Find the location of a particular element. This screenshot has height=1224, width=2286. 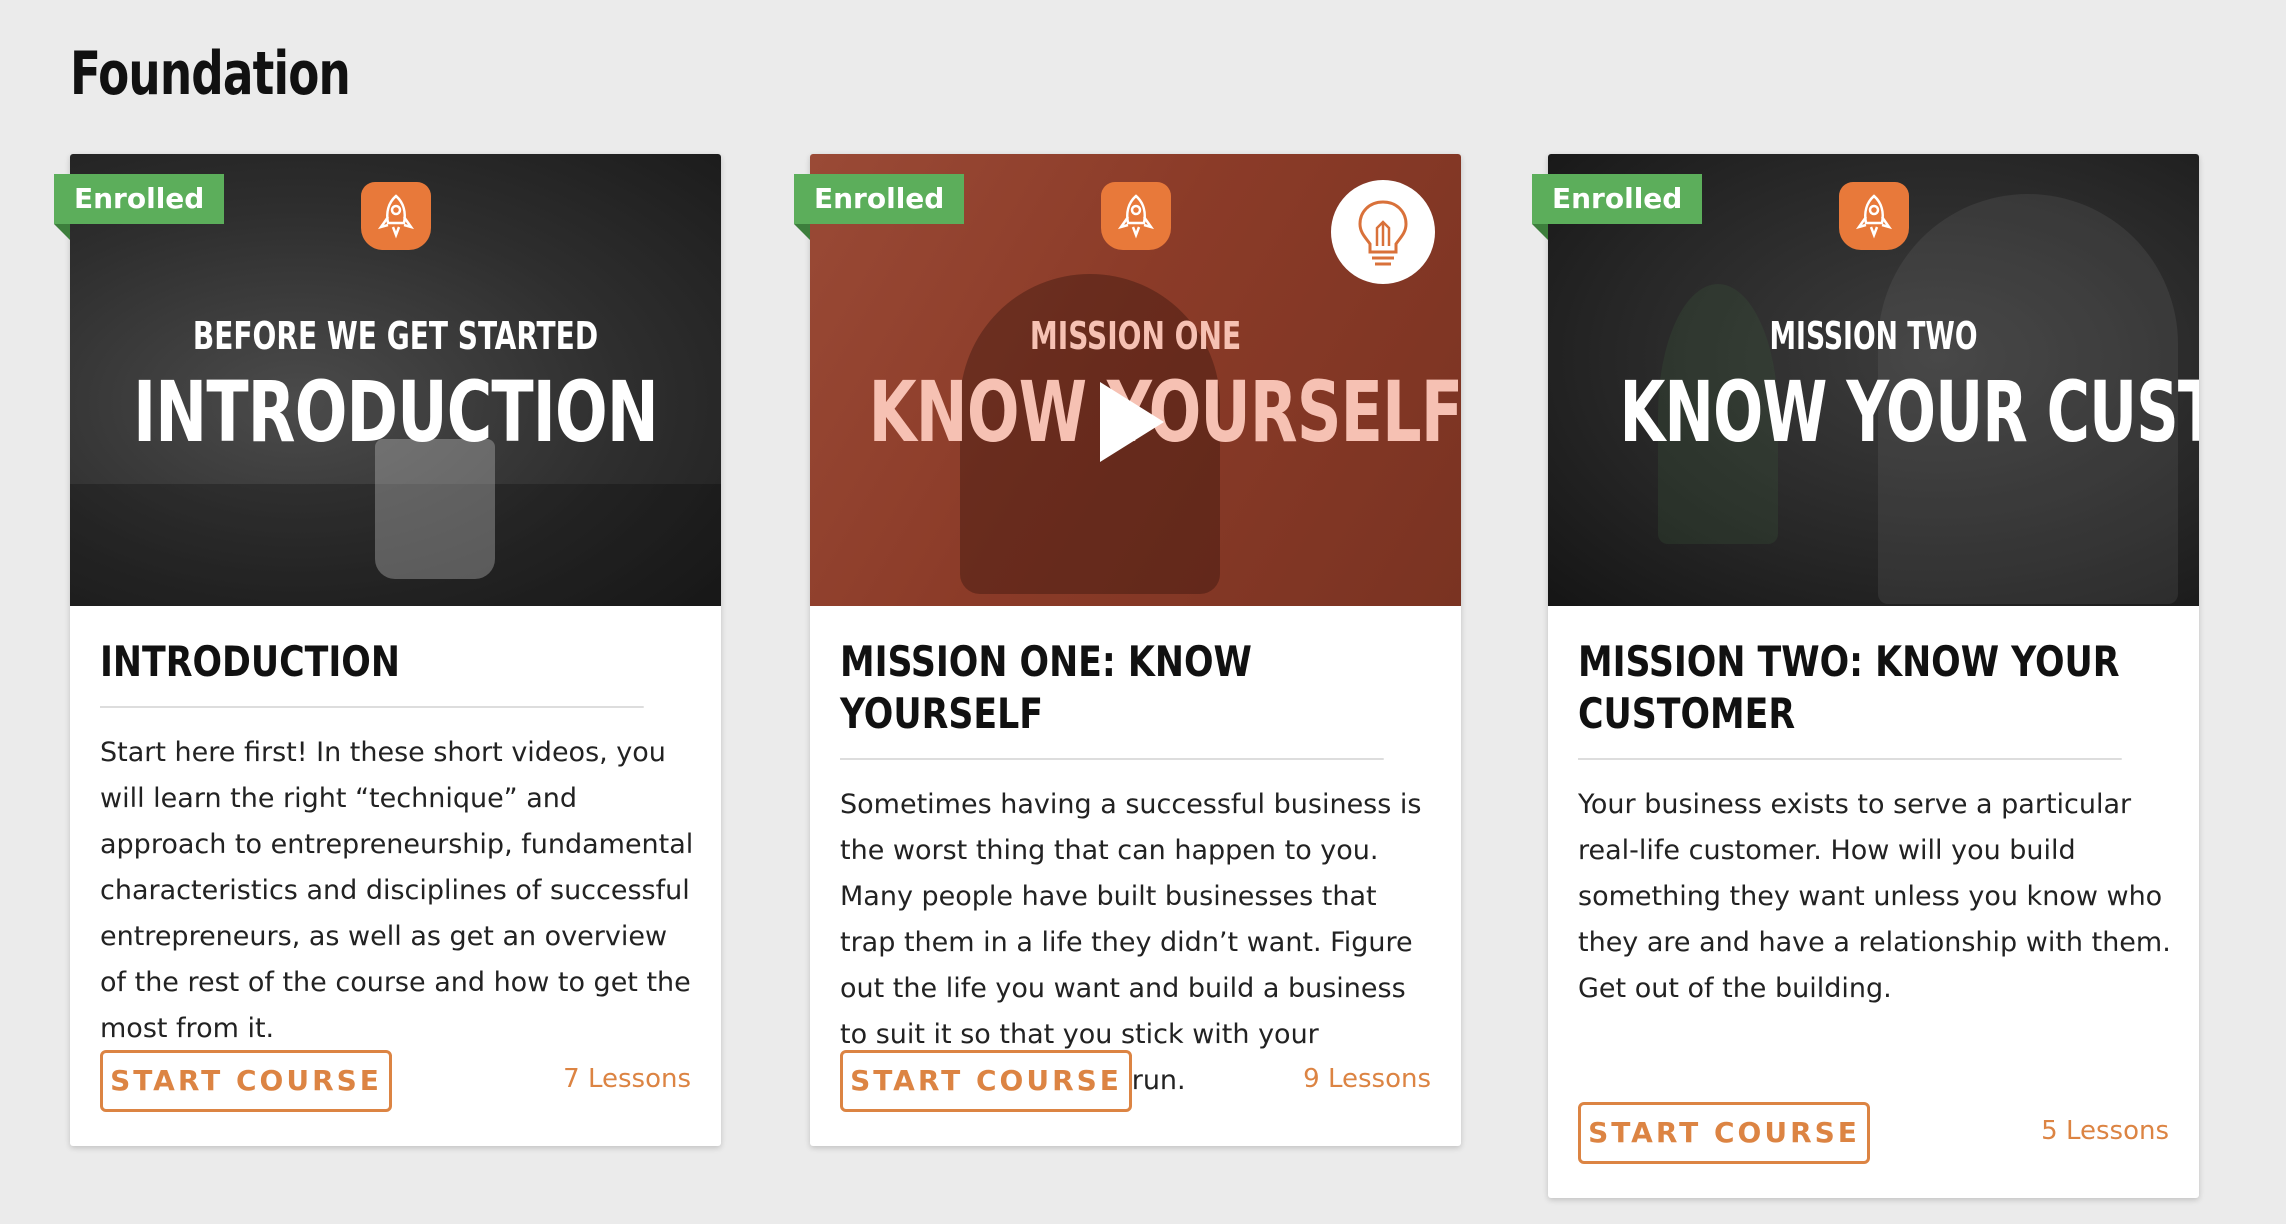

course-title: MISSION ONE: KNOW YOURSELF is located at coordinates (1112, 683).